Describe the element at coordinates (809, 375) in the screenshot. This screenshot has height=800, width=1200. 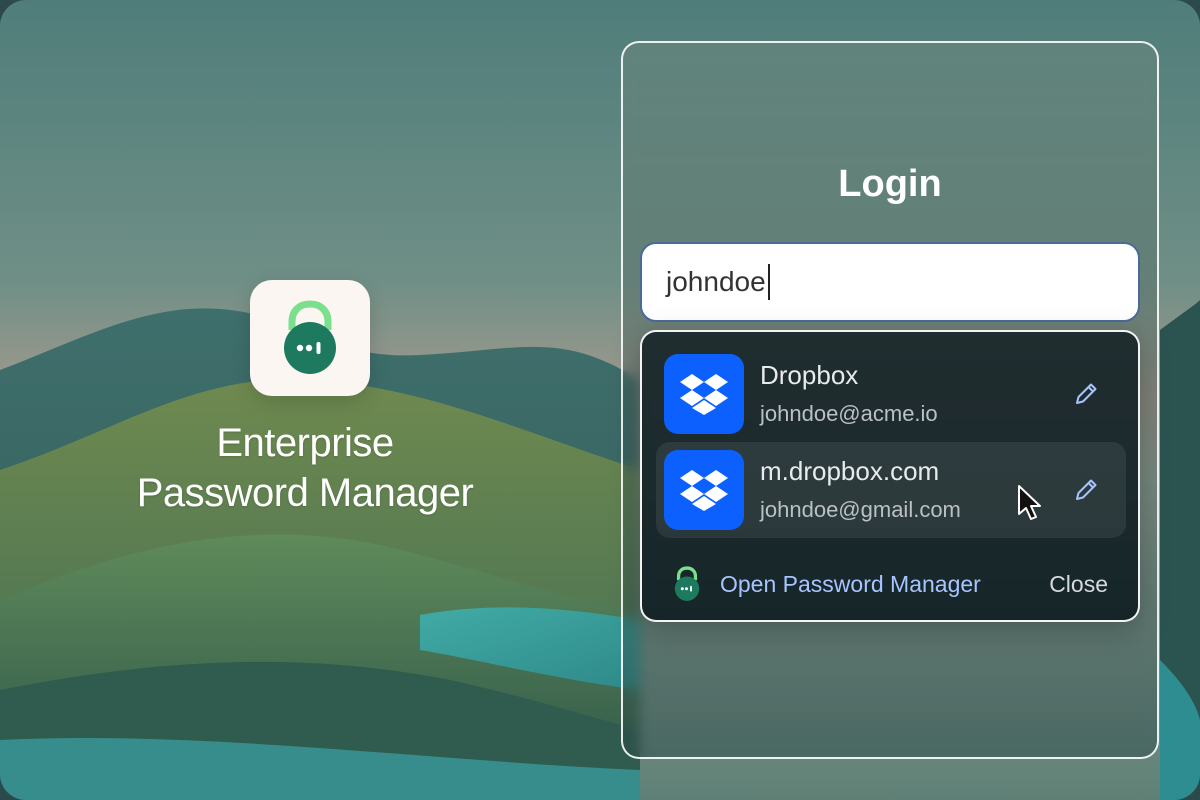
I see `suggestion-site: Dropbox` at that location.